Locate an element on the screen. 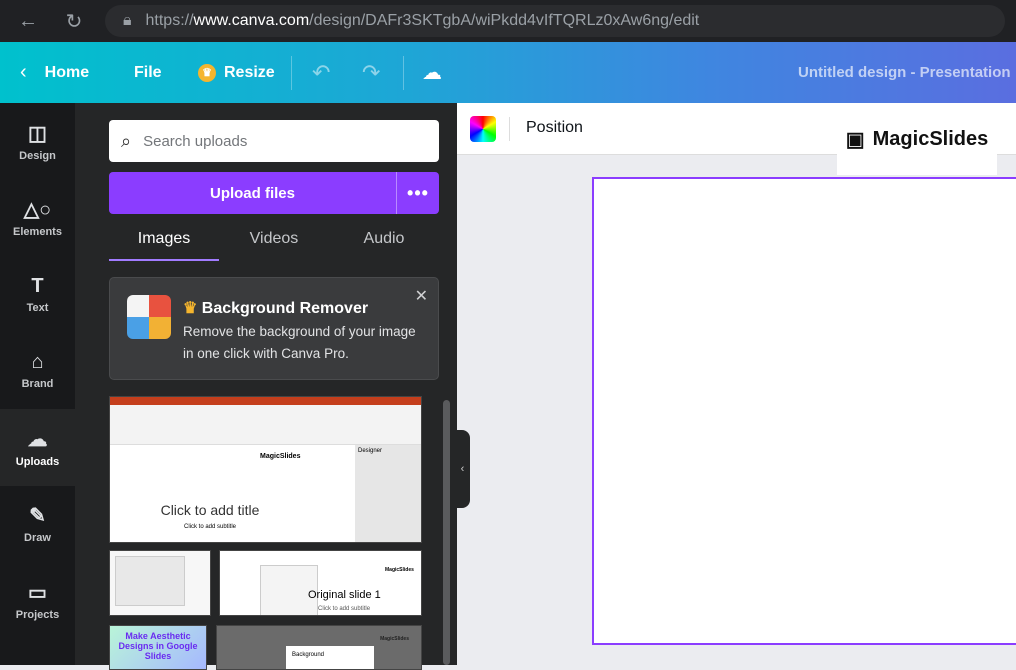 Image resolution: width=1016 pixels, height=670 pixels. magicslides-logo: ▣ MagicSlides is located at coordinates (917, 139).